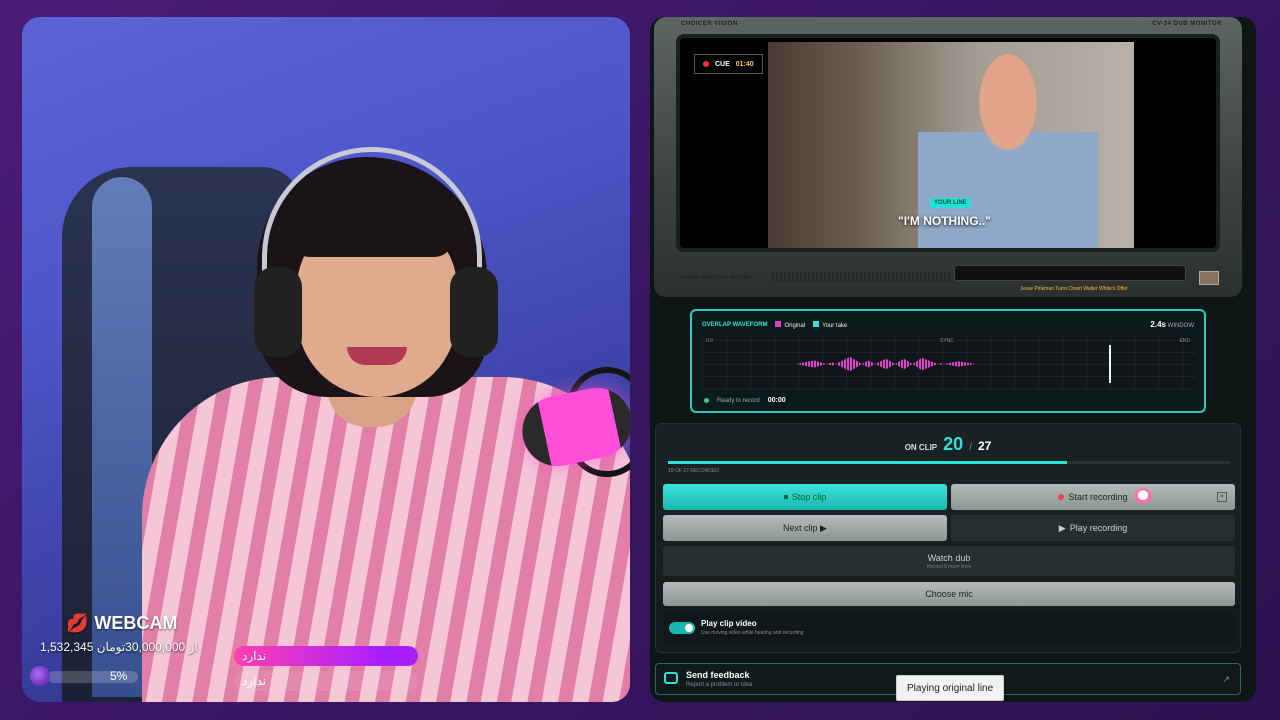 The image size is (1280, 720). Describe the element at coordinates (886, 364) in the screenshot. I see `original-waveform` at that location.